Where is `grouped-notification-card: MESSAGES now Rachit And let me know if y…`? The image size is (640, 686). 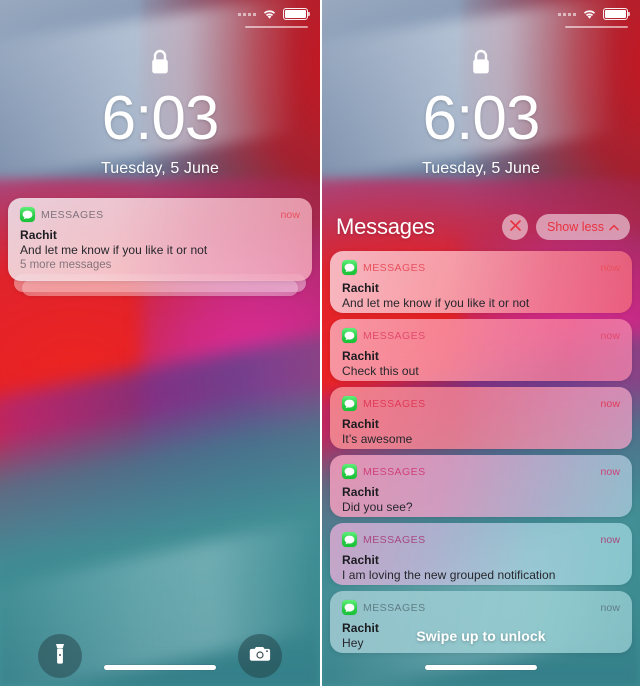 grouped-notification-card: MESSAGES now Rachit And let me know if y… is located at coordinates (160, 239).